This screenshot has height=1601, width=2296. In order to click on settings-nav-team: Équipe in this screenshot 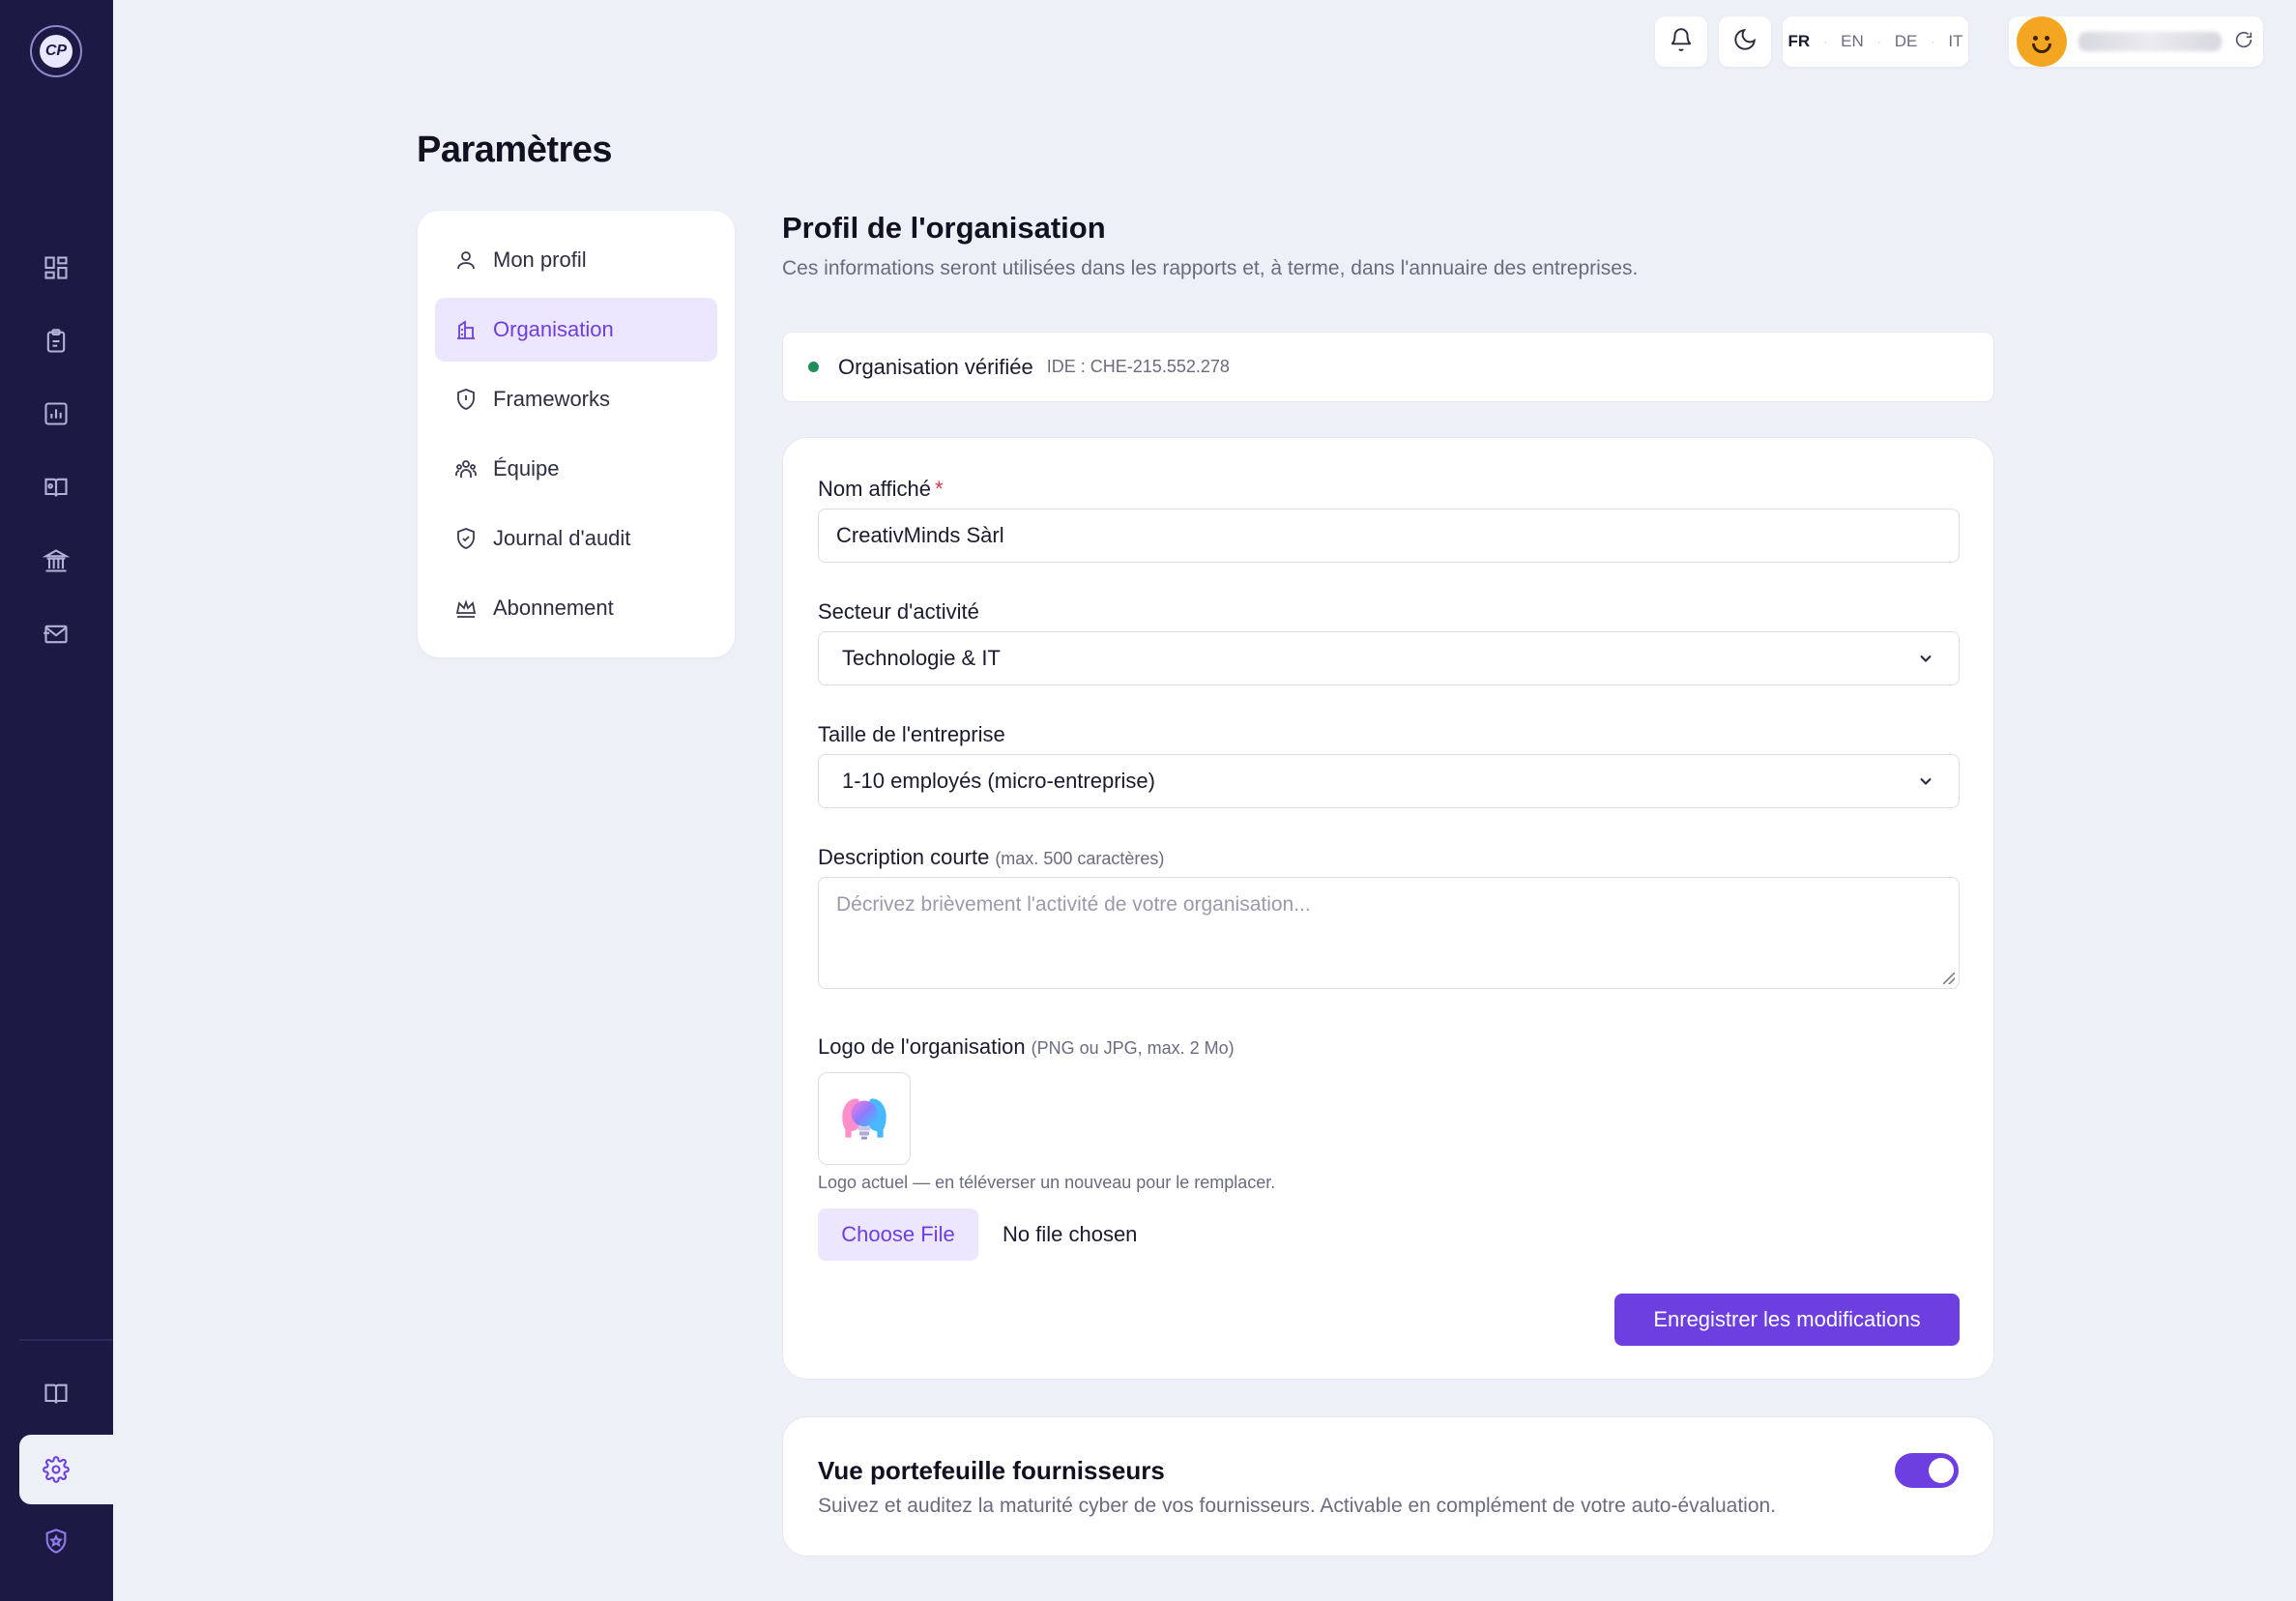, I will do `click(576, 469)`.